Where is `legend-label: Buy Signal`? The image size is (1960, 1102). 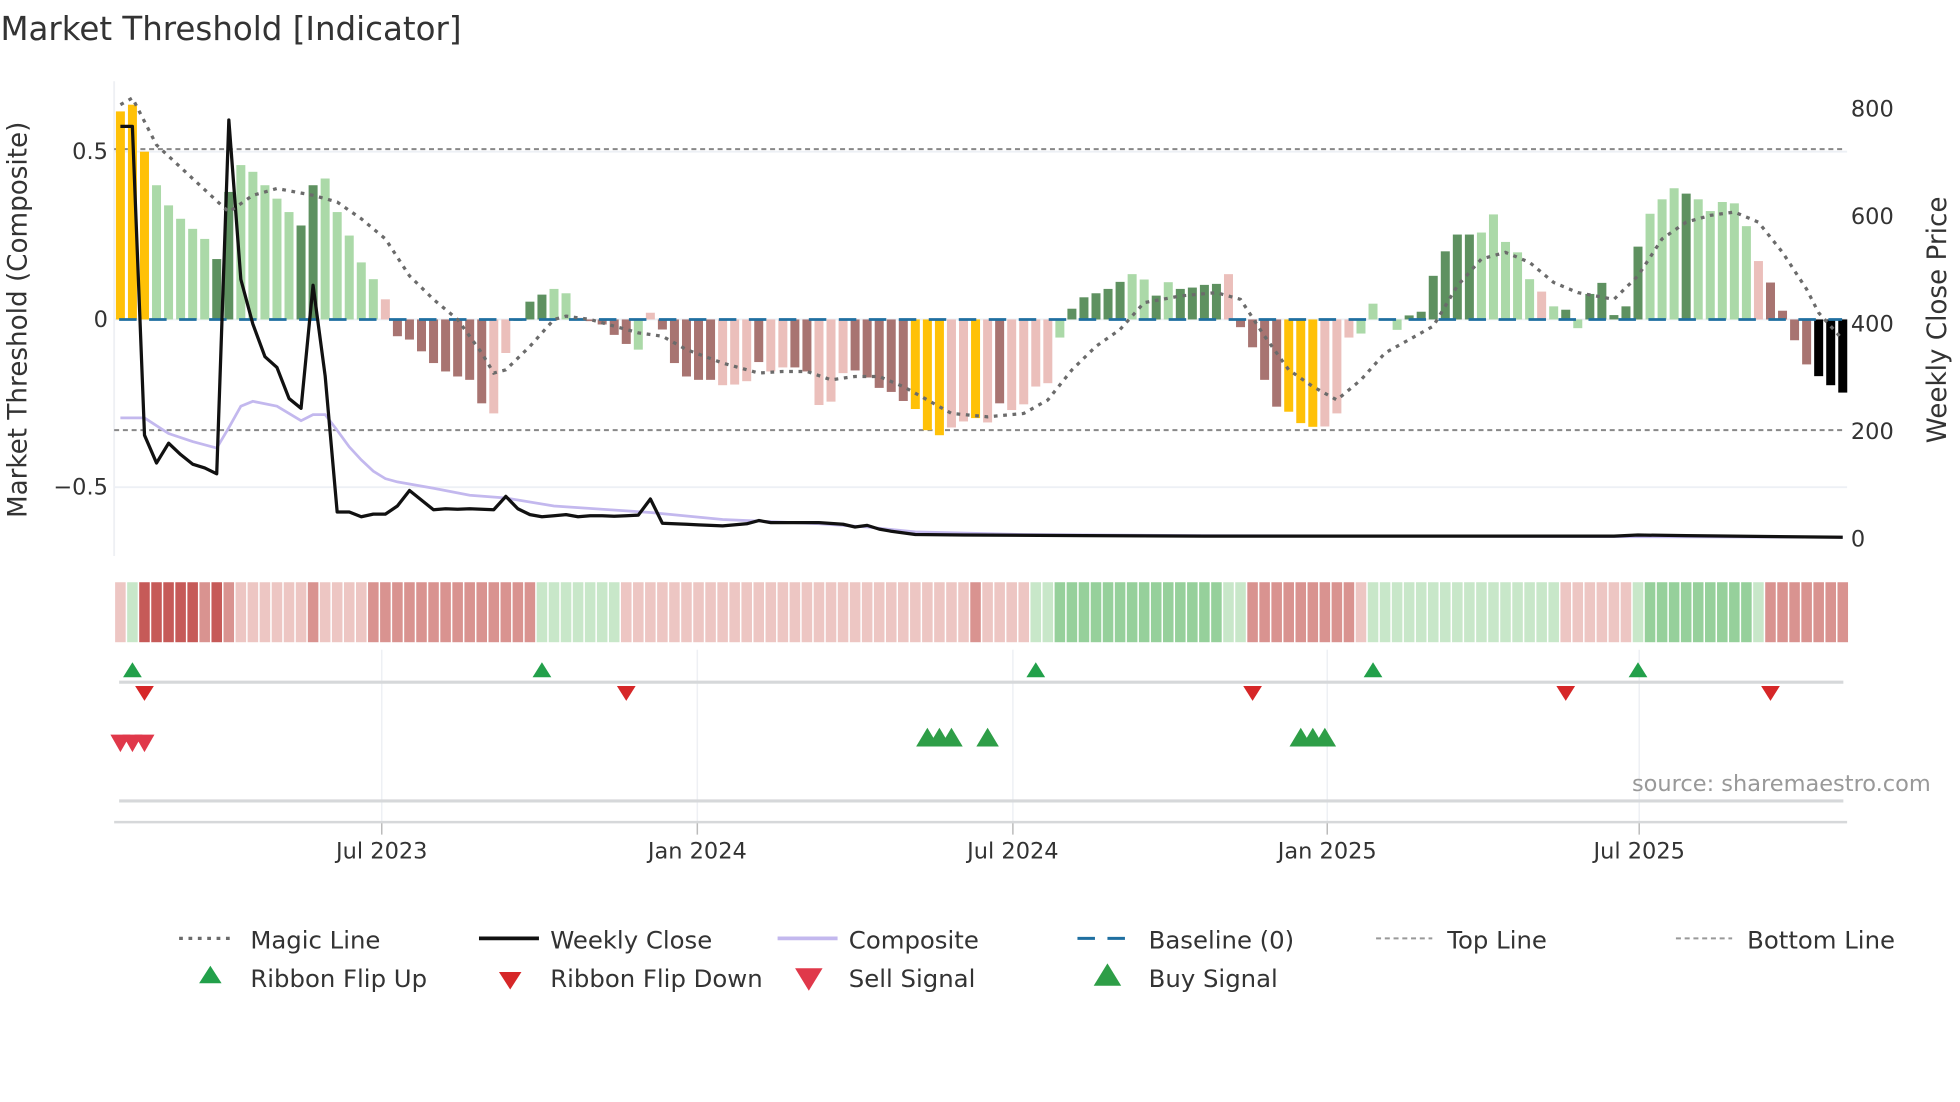
legend-label: Buy Signal is located at coordinates (1213, 978).